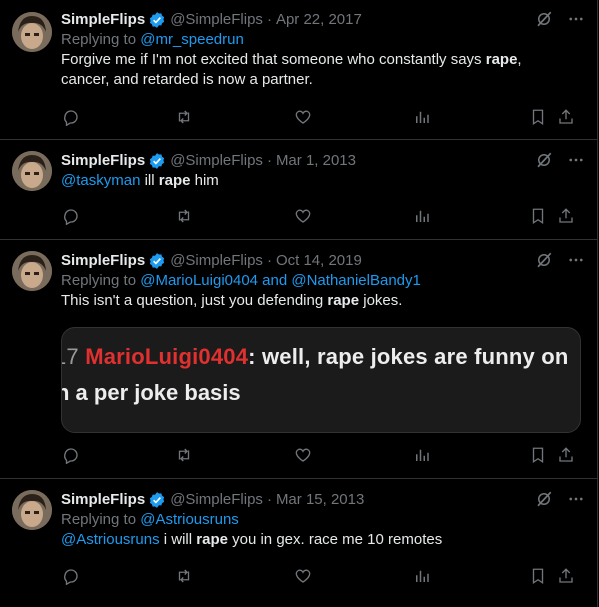 This screenshot has height=607, width=599. What do you see at coordinates (189, 519) in the screenshot?
I see `reply-mention-link: @Astriousruns` at bounding box center [189, 519].